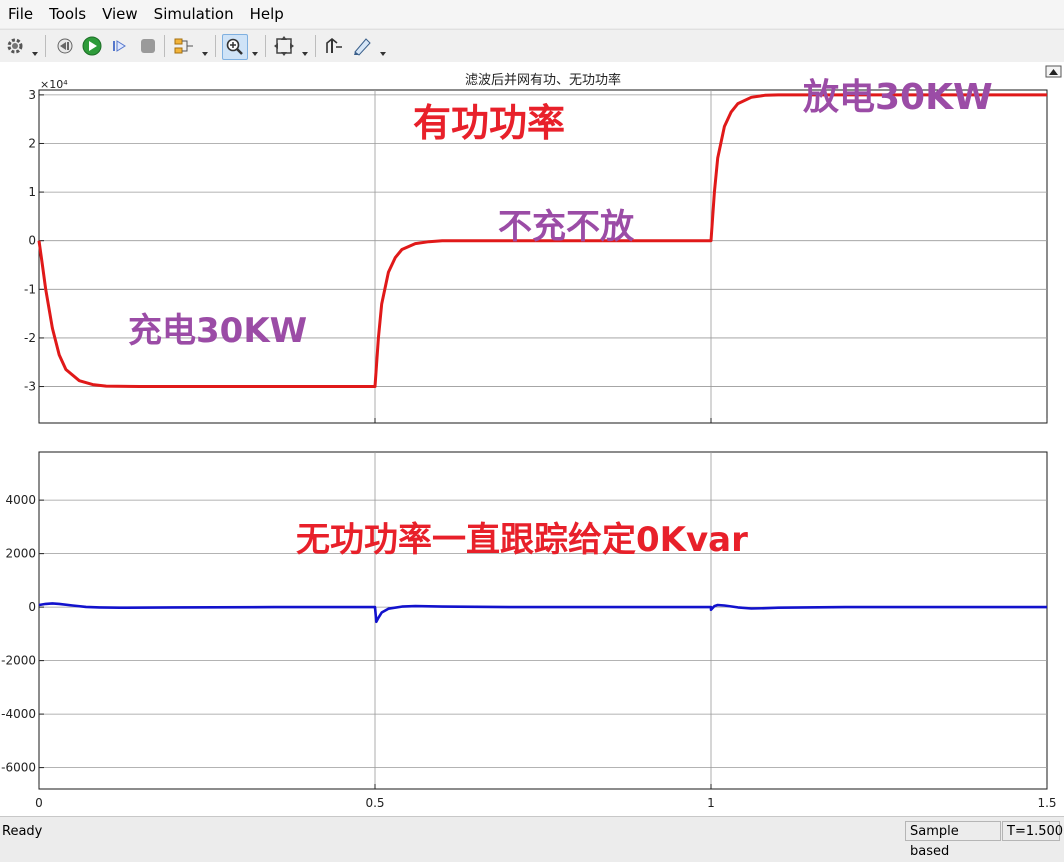 This screenshot has height=862, width=1064. I want to click on annotation-active-power: 有功功率, so click(489, 123).